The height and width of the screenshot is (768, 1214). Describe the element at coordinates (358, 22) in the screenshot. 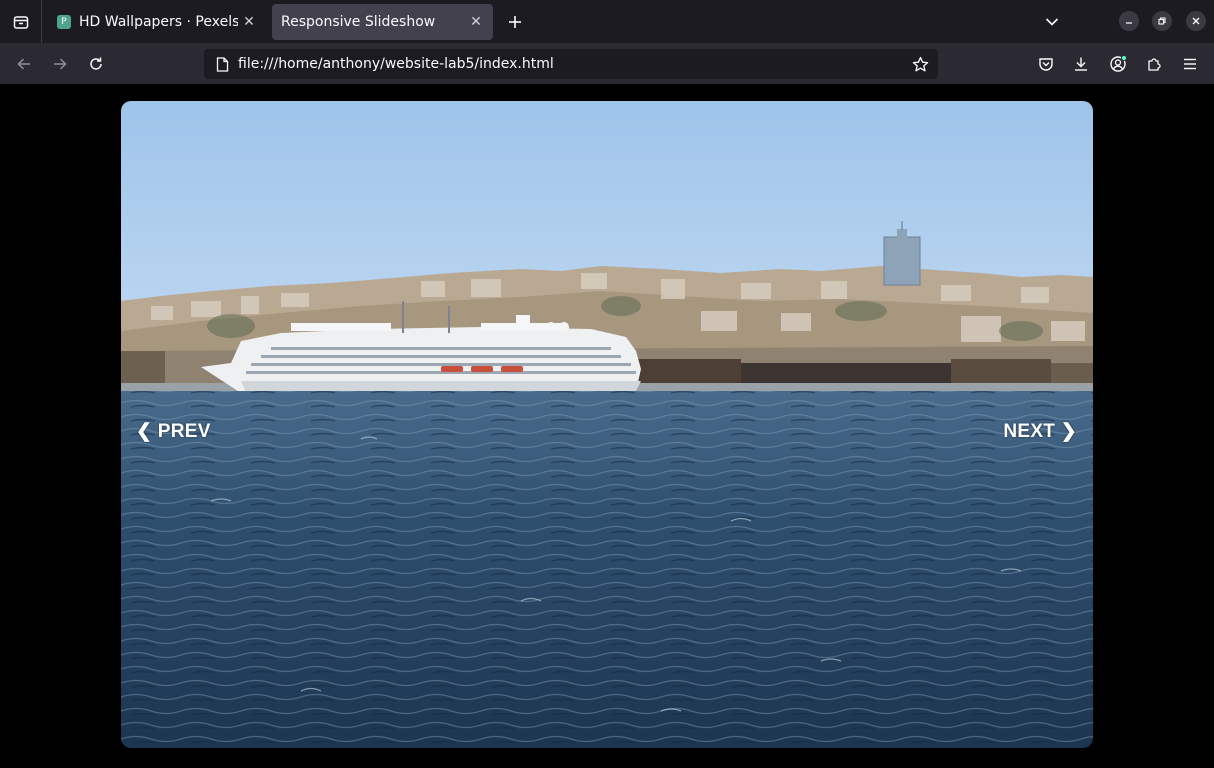

I see `tab-title: Responsive Slideshow` at that location.